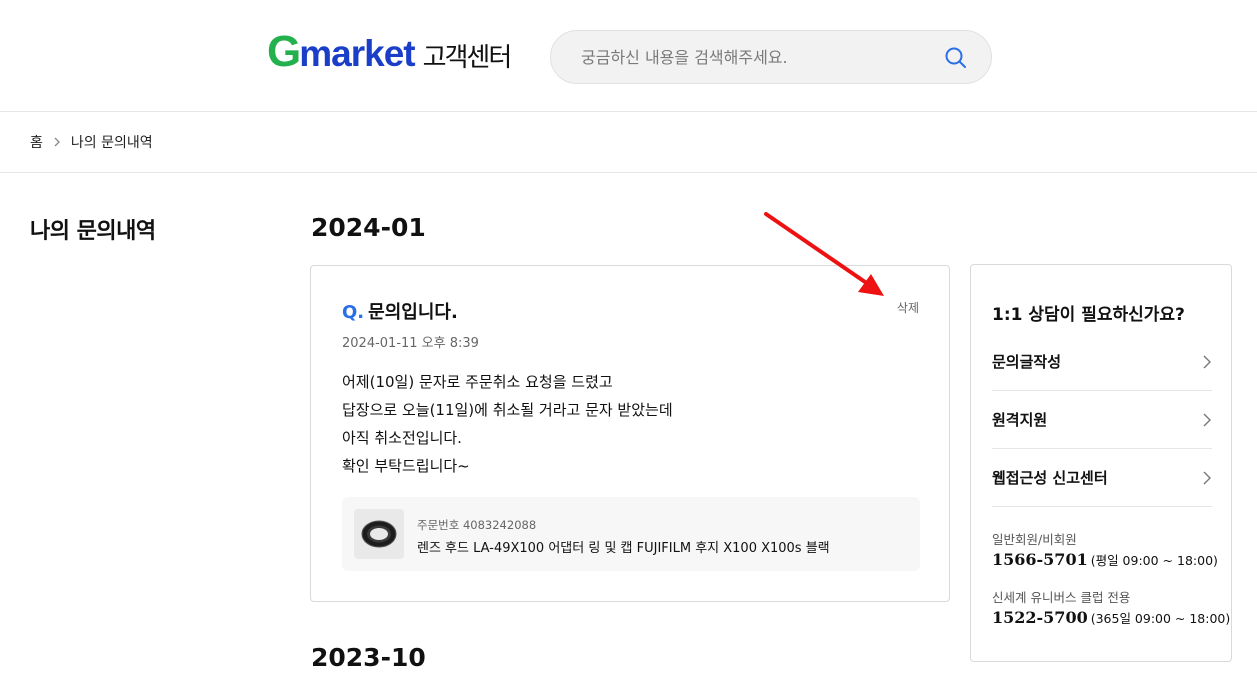 The height and width of the screenshot is (687, 1257). I want to click on logo-g: G, so click(284, 51).